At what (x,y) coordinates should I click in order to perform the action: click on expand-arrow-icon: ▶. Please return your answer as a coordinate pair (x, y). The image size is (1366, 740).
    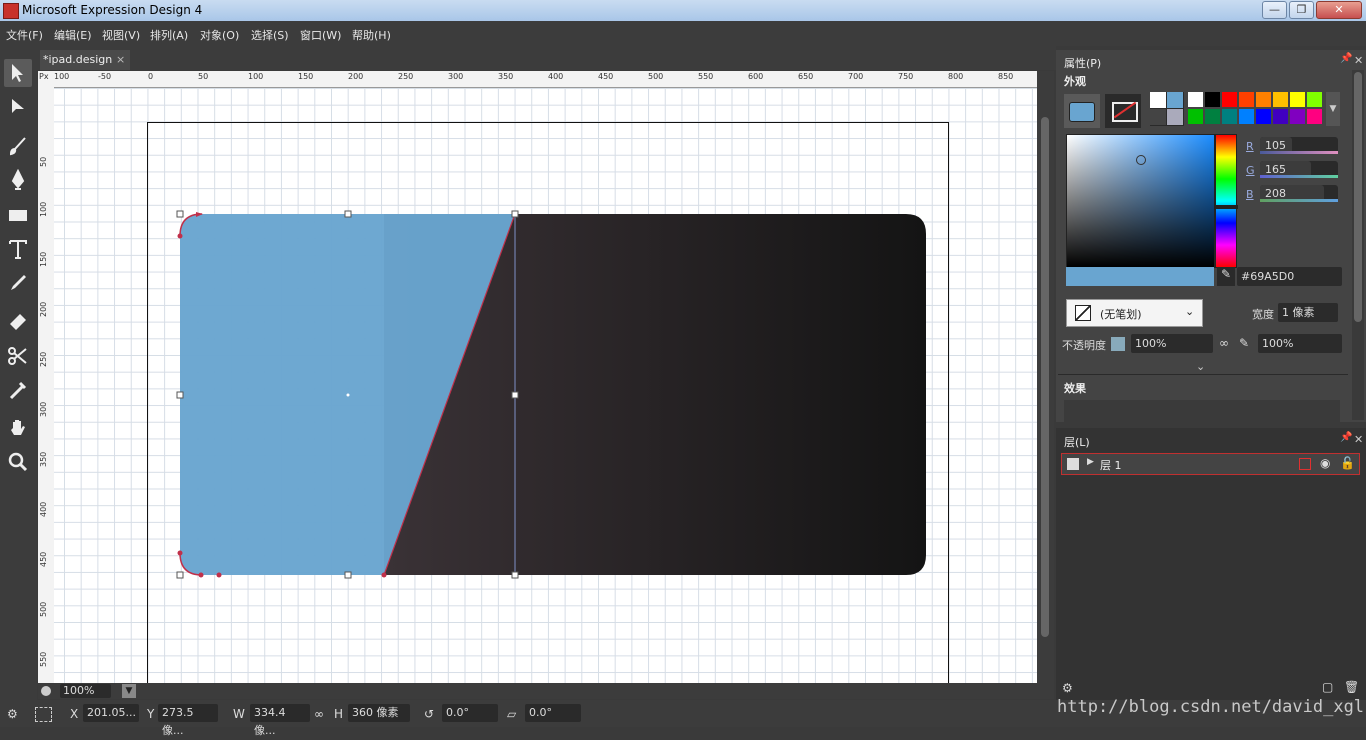
    Looking at the image, I should click on (1090, 462).